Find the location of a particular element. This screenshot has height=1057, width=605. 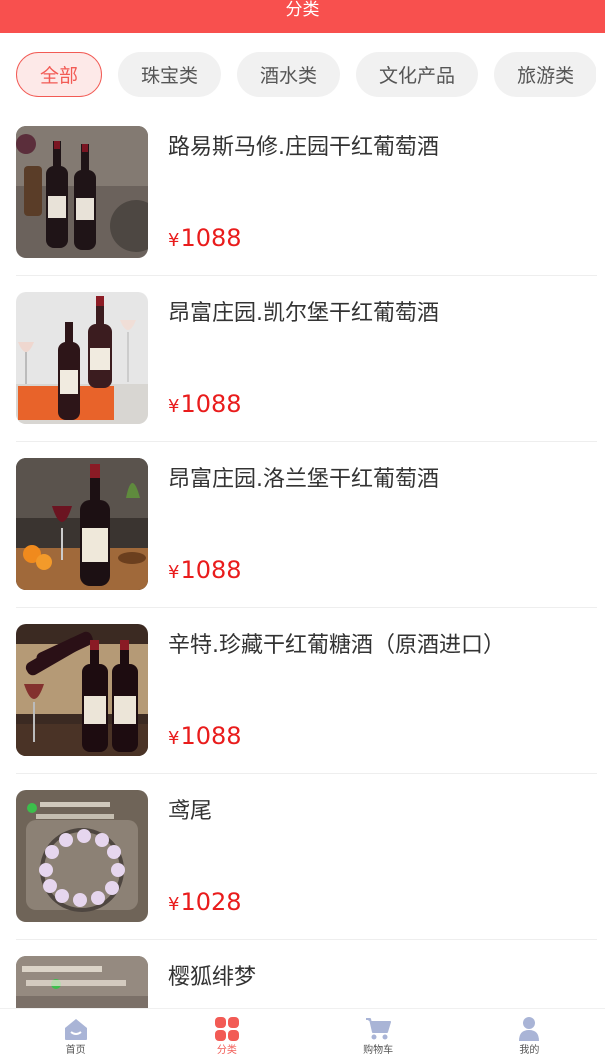

tabbar-category: 分类 is located at coordinates (226, 1033).